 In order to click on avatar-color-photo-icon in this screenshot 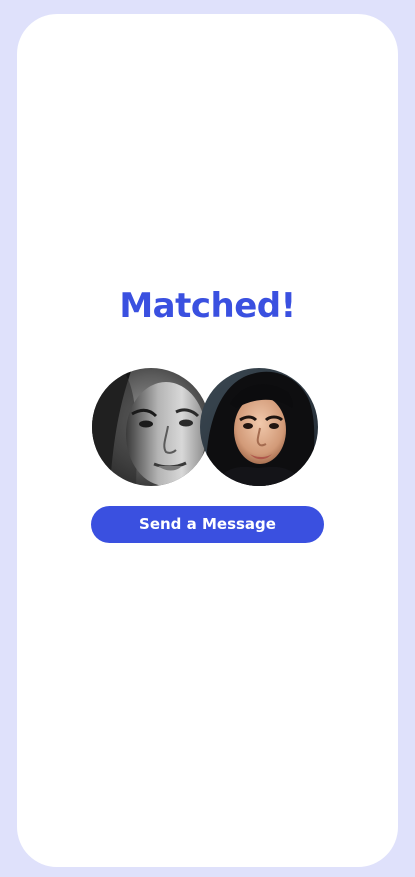, I will do `click(259, 427)`.